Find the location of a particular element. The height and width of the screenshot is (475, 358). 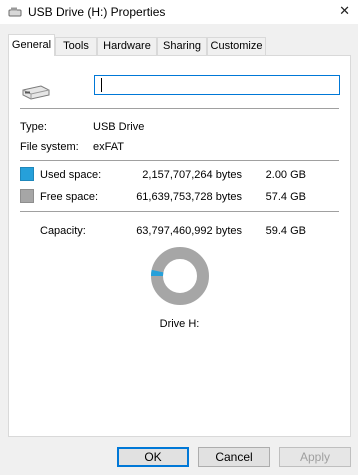

apply-button: Apply is located at coordinates (315, 457).